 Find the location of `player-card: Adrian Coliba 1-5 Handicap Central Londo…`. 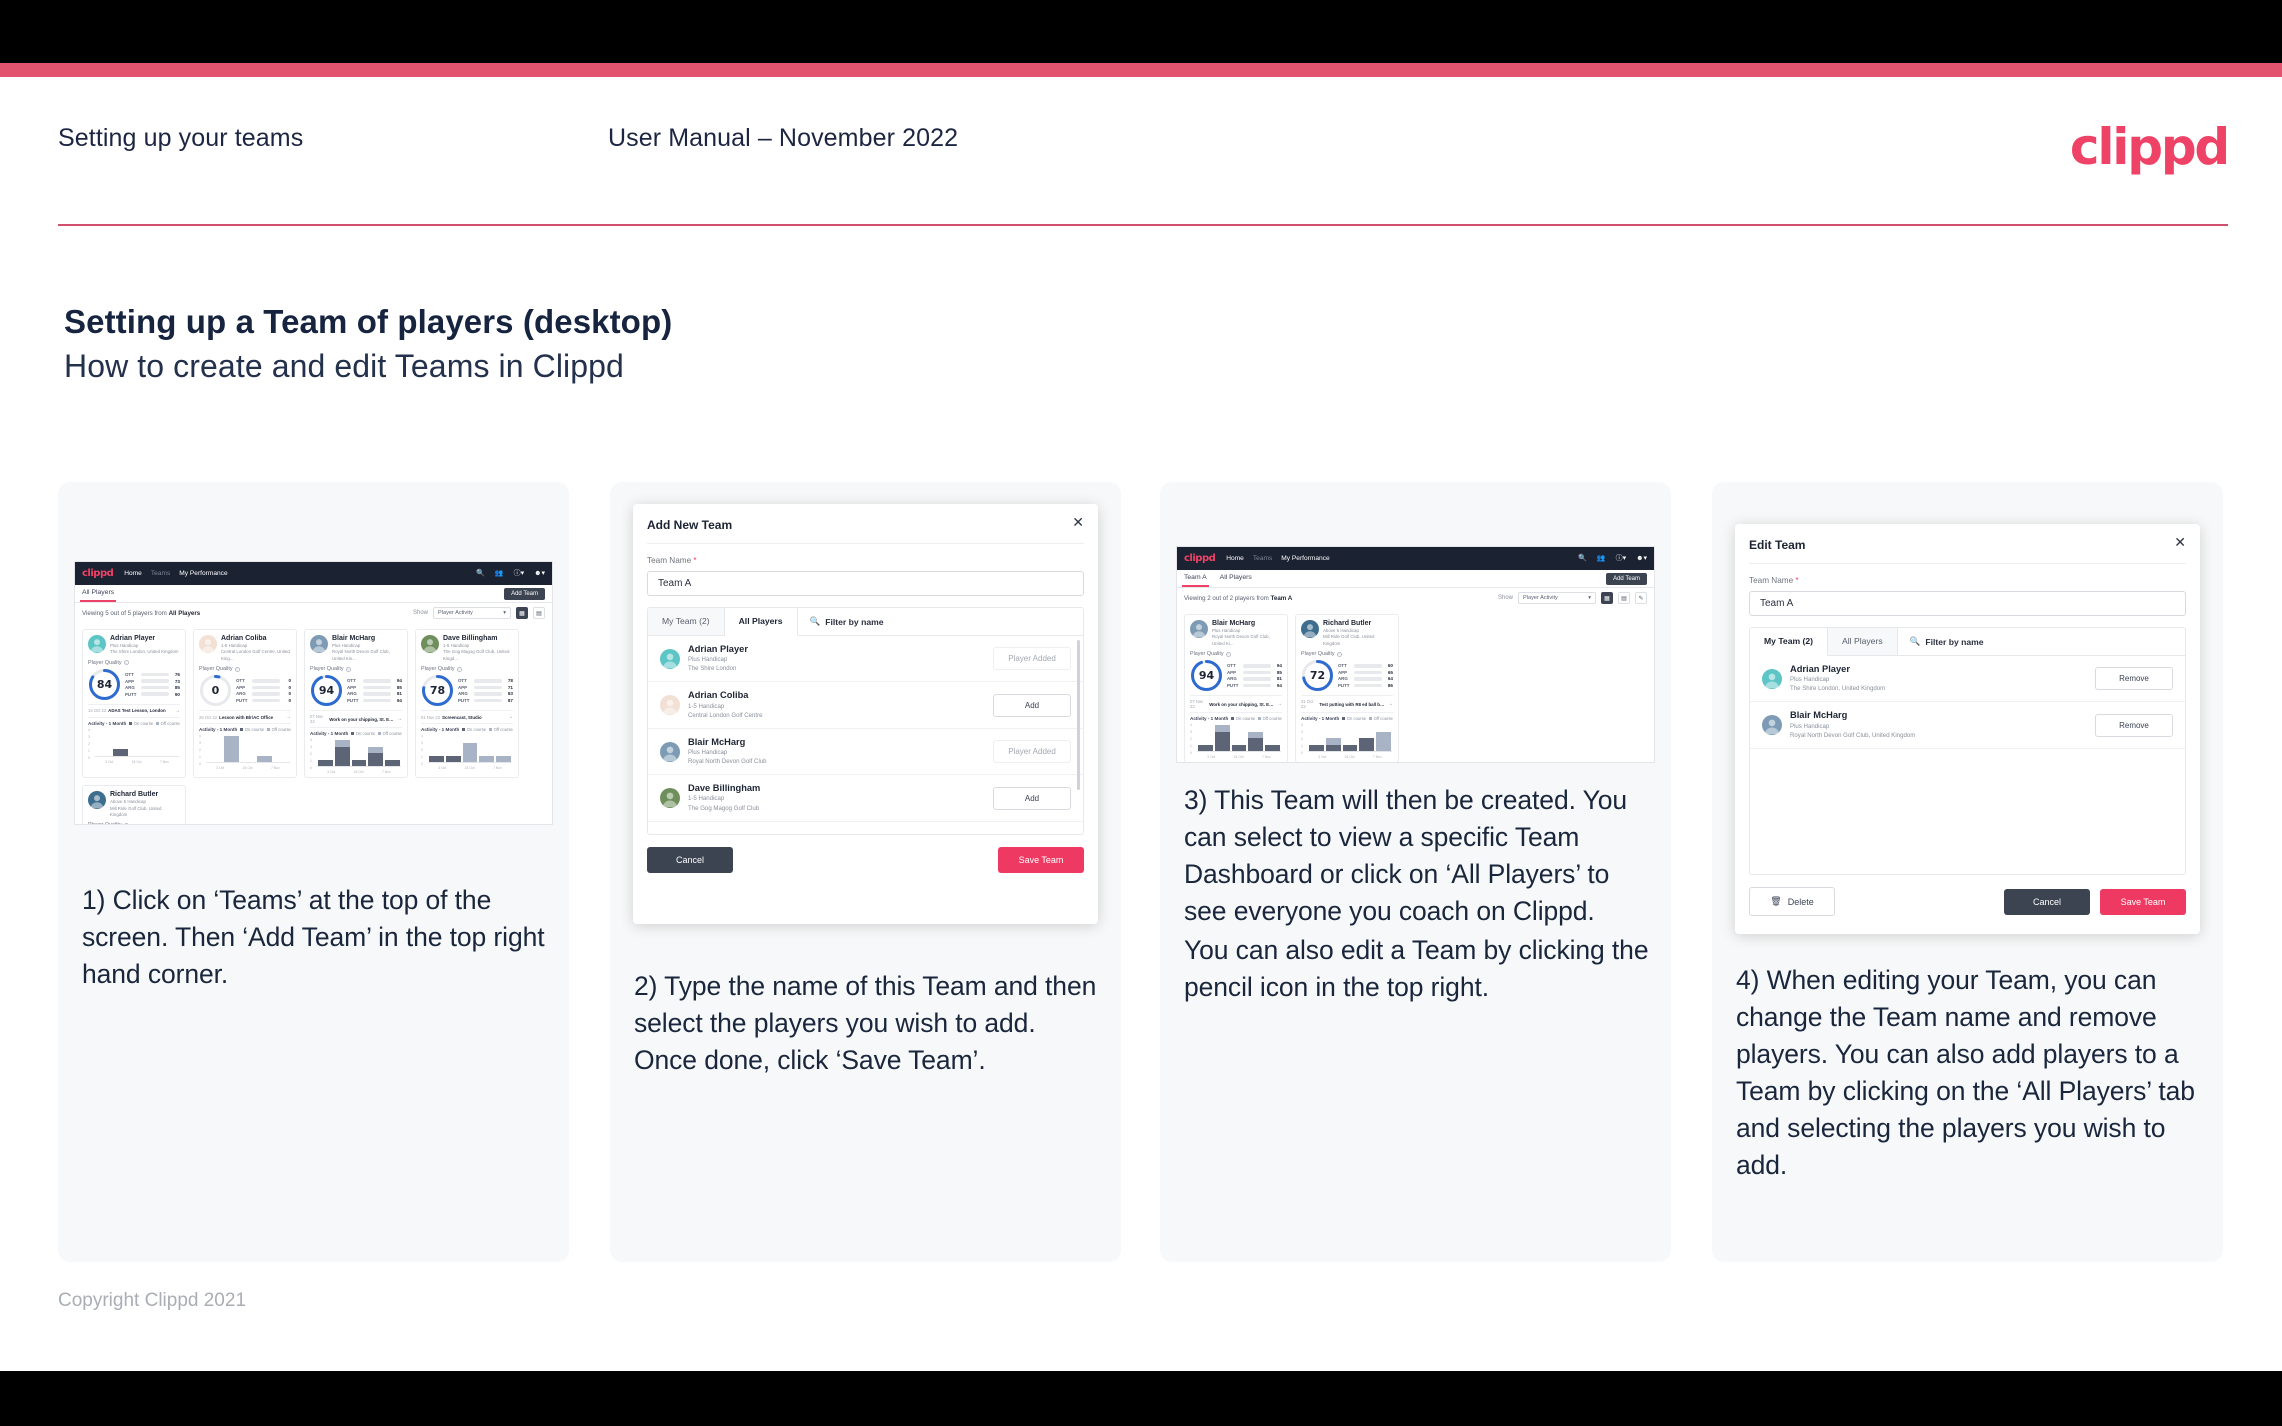

player-card: Adrian Coliba 1-5 Handicap Central Londo… is located at coordinates (245, 704).